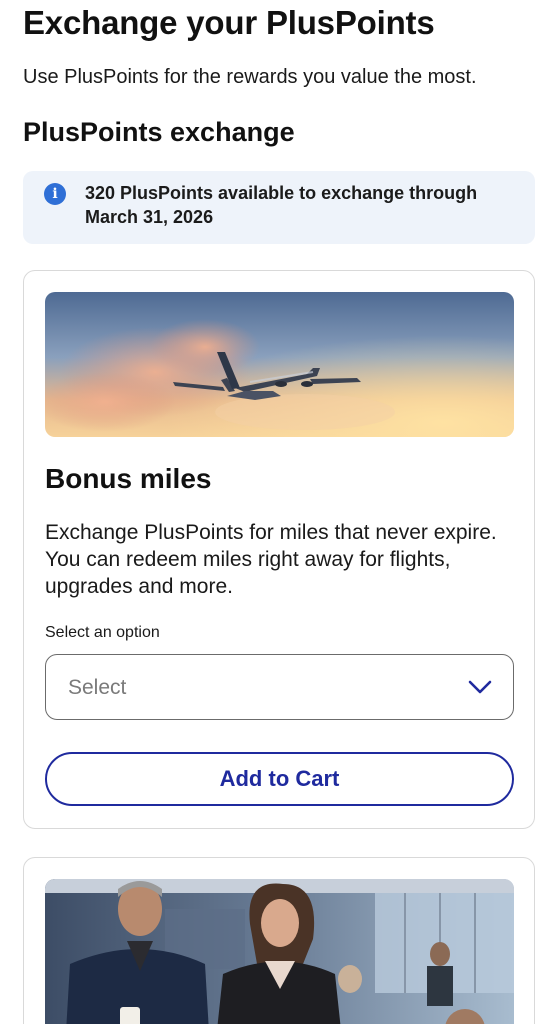 This screenshot has width=558, height=1024. I want to click on page-title: Exchange your PlusPoints, so click(229, 22).